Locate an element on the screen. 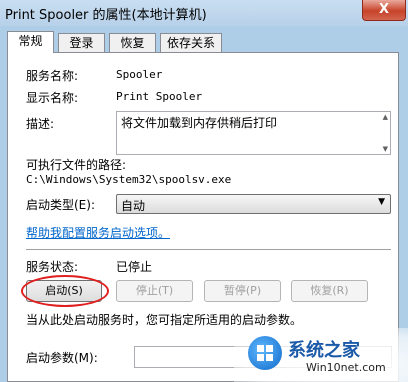 The image size is (408, 382). stop-button: 停止(T) is located at coordinates (154, 291).